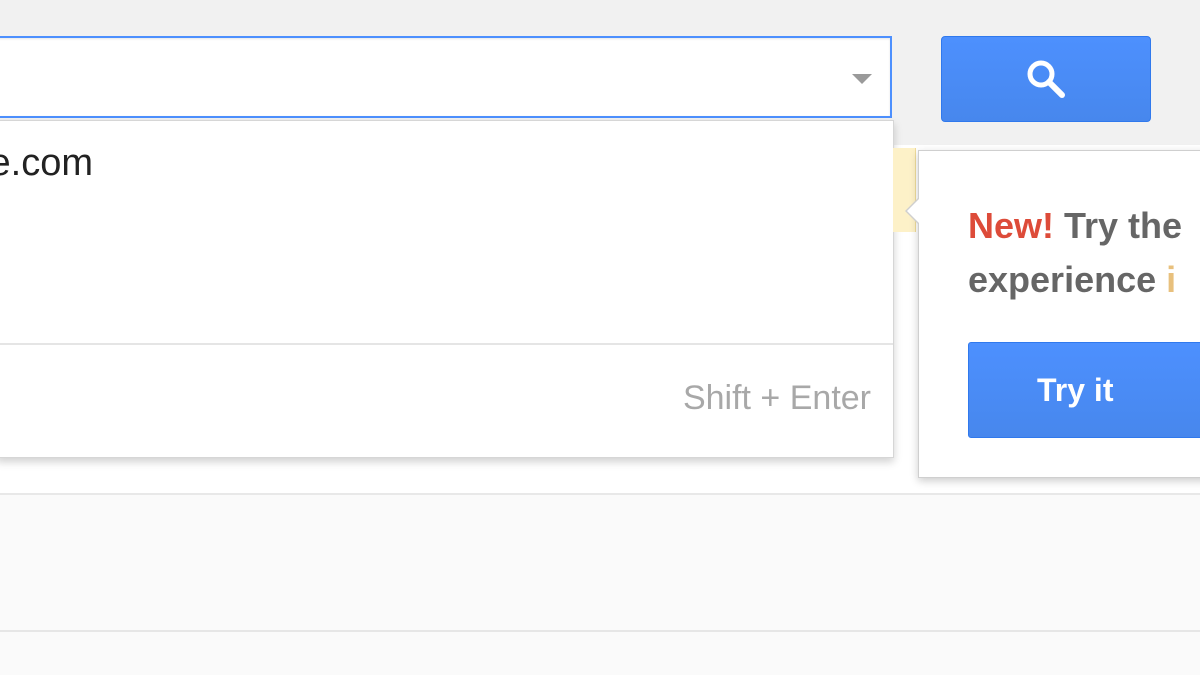 The height and width of the screenshot is (675, 1200). What do you see at coordinates (1011, 225) in the screenshot?
I see `new-badge-text: New!` at bounding box center [1011, 225].